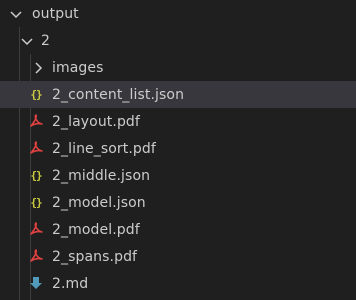 The image size is (356, 300). What do you see at coordinates (178, 121) in the screenshot?
I see `tree-file-layout-pdf: 2_layout.pdf` at bounding box center [178, 121].